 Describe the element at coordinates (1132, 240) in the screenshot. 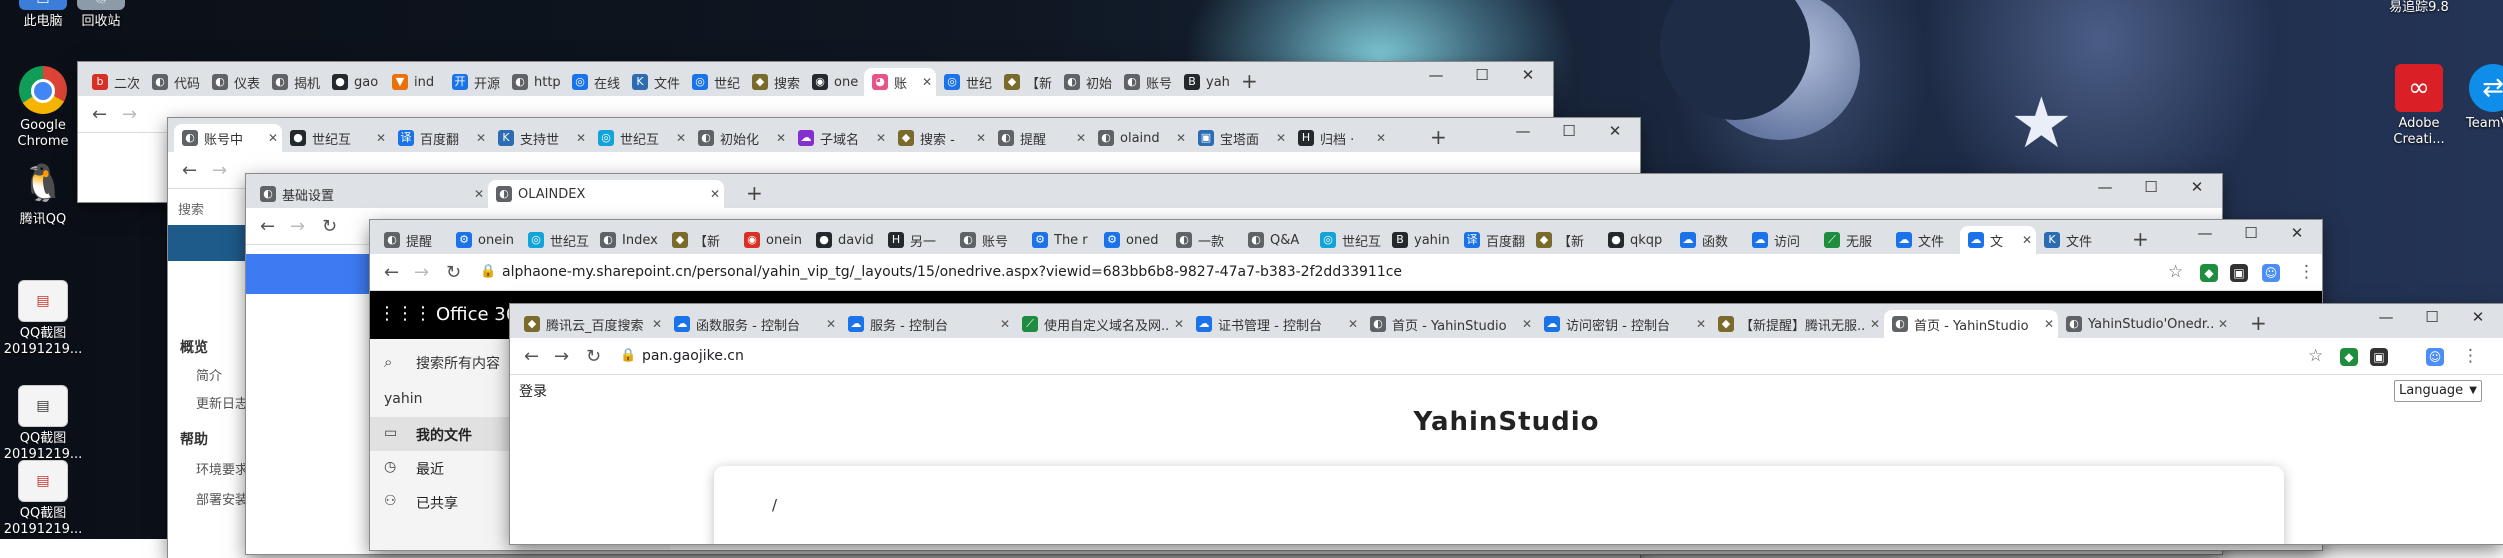

I see `tab-11: ⚙ oned` at that location.